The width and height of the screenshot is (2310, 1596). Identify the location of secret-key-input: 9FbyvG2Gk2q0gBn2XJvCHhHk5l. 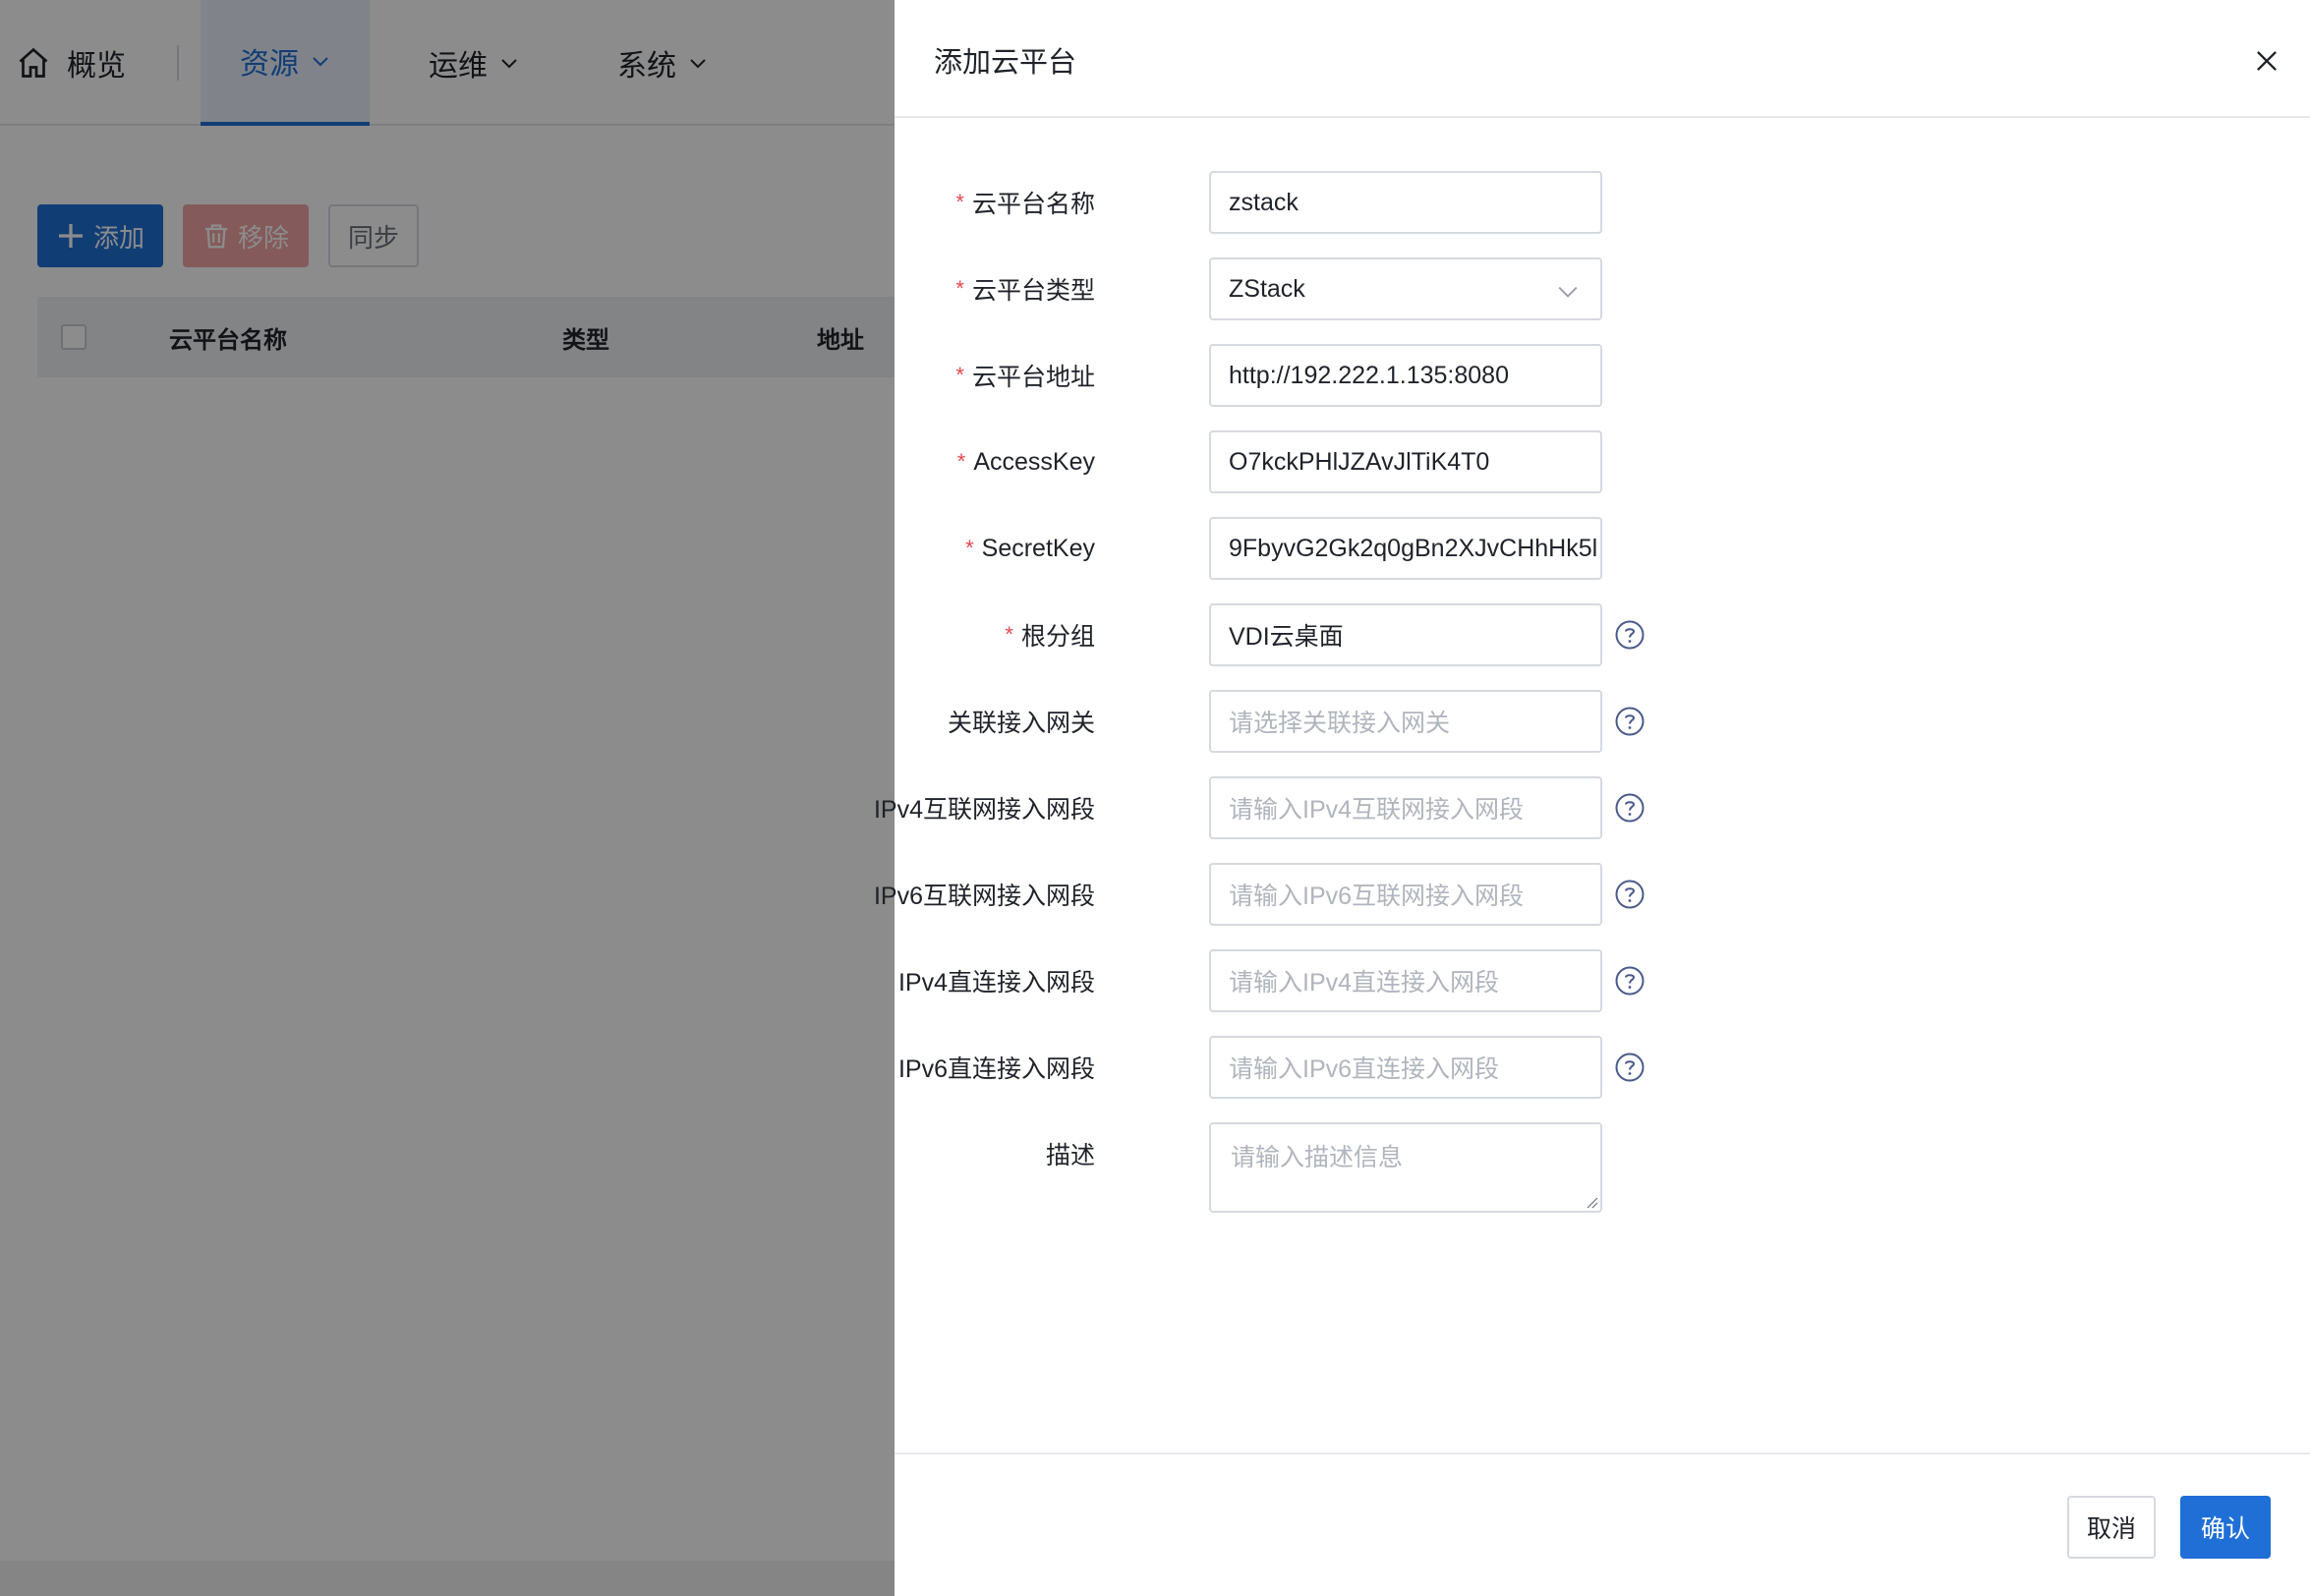
(1406, 548).